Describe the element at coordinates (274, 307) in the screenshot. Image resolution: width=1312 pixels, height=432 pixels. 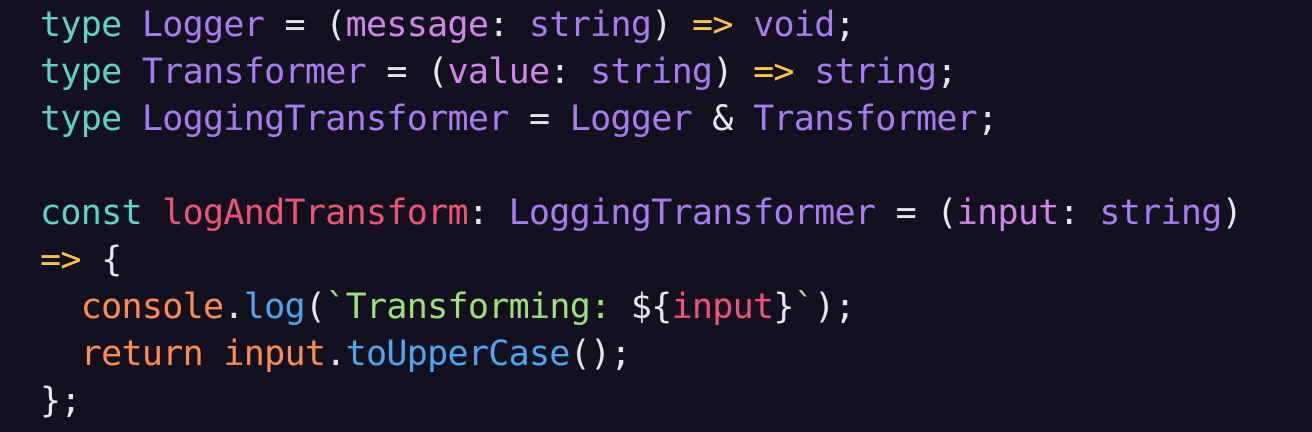
I see `code-token-method: log` at that location.